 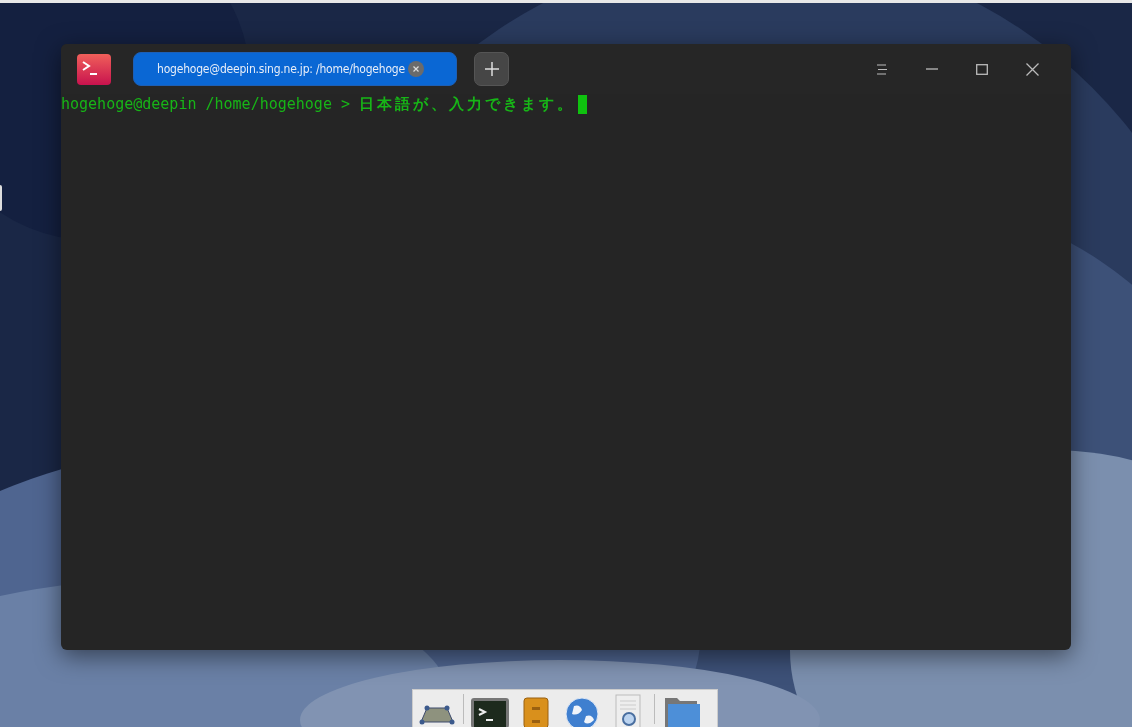 What do you see at coordinates (467, 104) in the screenshot?
I see `typed-text: 日本語が、入力できます。` at bounding box center [467, 104].